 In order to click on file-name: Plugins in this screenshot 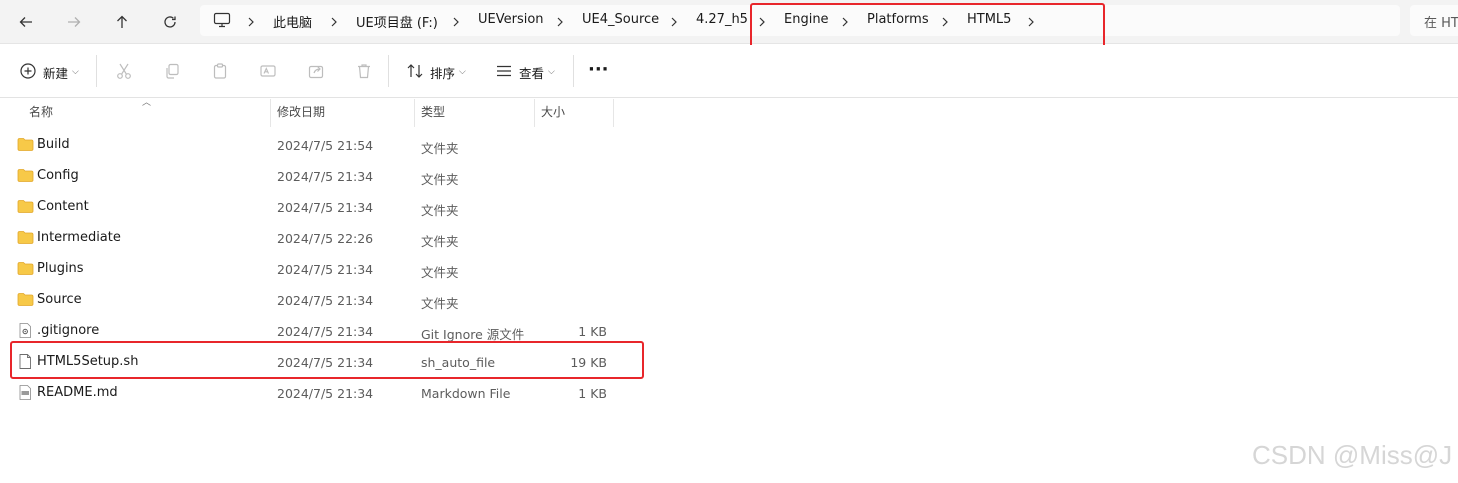, I will do `click(60, 268)`.